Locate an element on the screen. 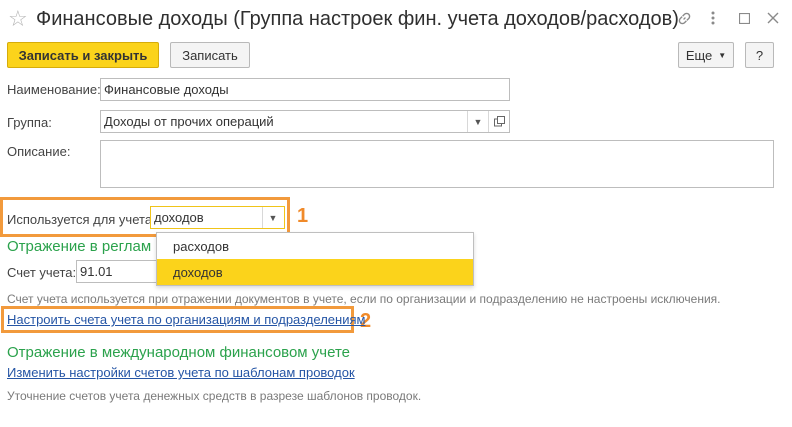  account-label: Счет учета: is located at coordinates (42, 272).